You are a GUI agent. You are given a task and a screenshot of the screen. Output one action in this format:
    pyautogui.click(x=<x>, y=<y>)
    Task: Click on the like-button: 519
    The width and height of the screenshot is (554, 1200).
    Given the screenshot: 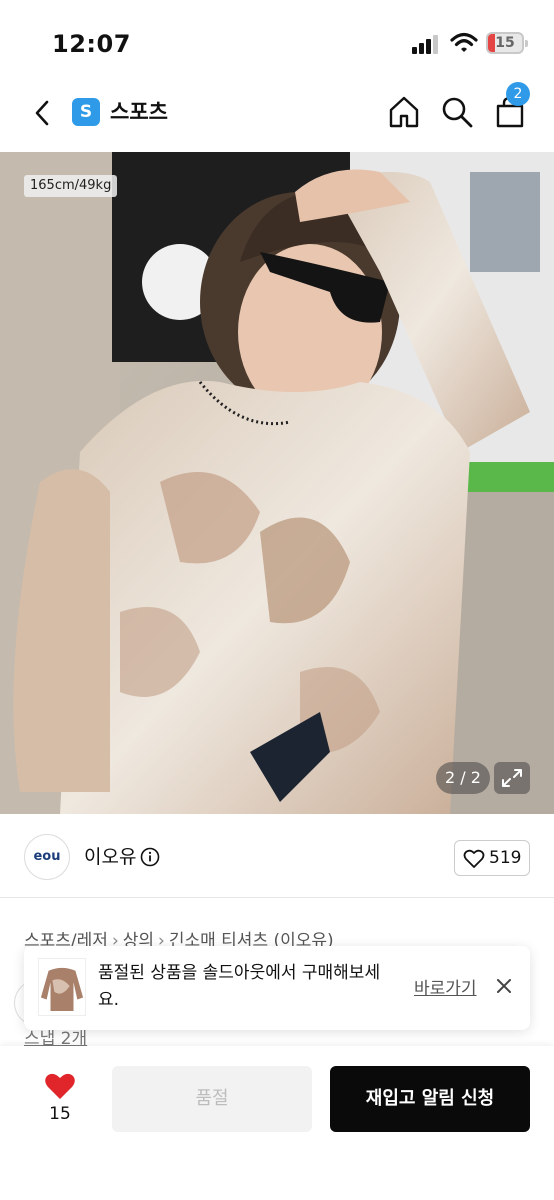 What is the action you would take?
    pyautogui.click(x=492, y=858)
    